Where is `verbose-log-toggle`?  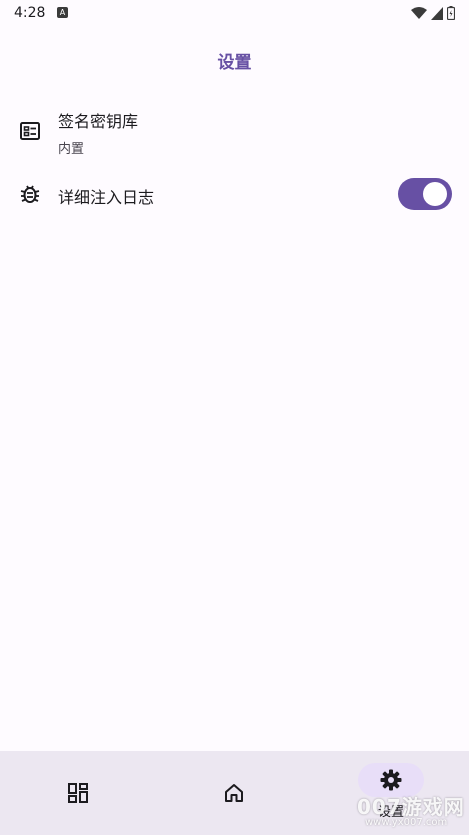
verbose-log-toggle is located at coordinates (425, 194).